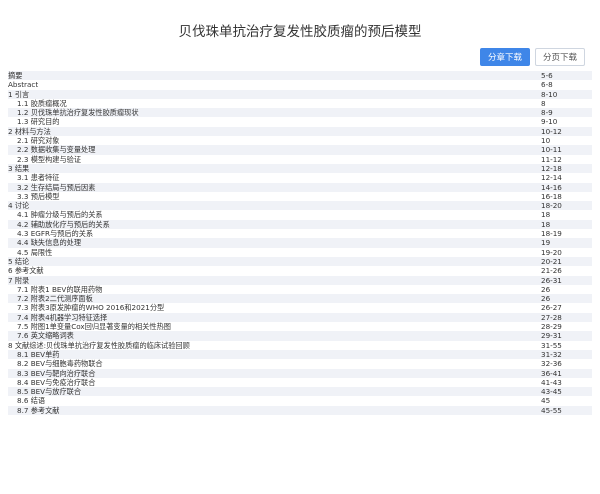  I want to click on toc-subsection-row: 1.2 贝伐珠单抗治疗复发性胶质瘤现状 8-9, so click(300, 113).